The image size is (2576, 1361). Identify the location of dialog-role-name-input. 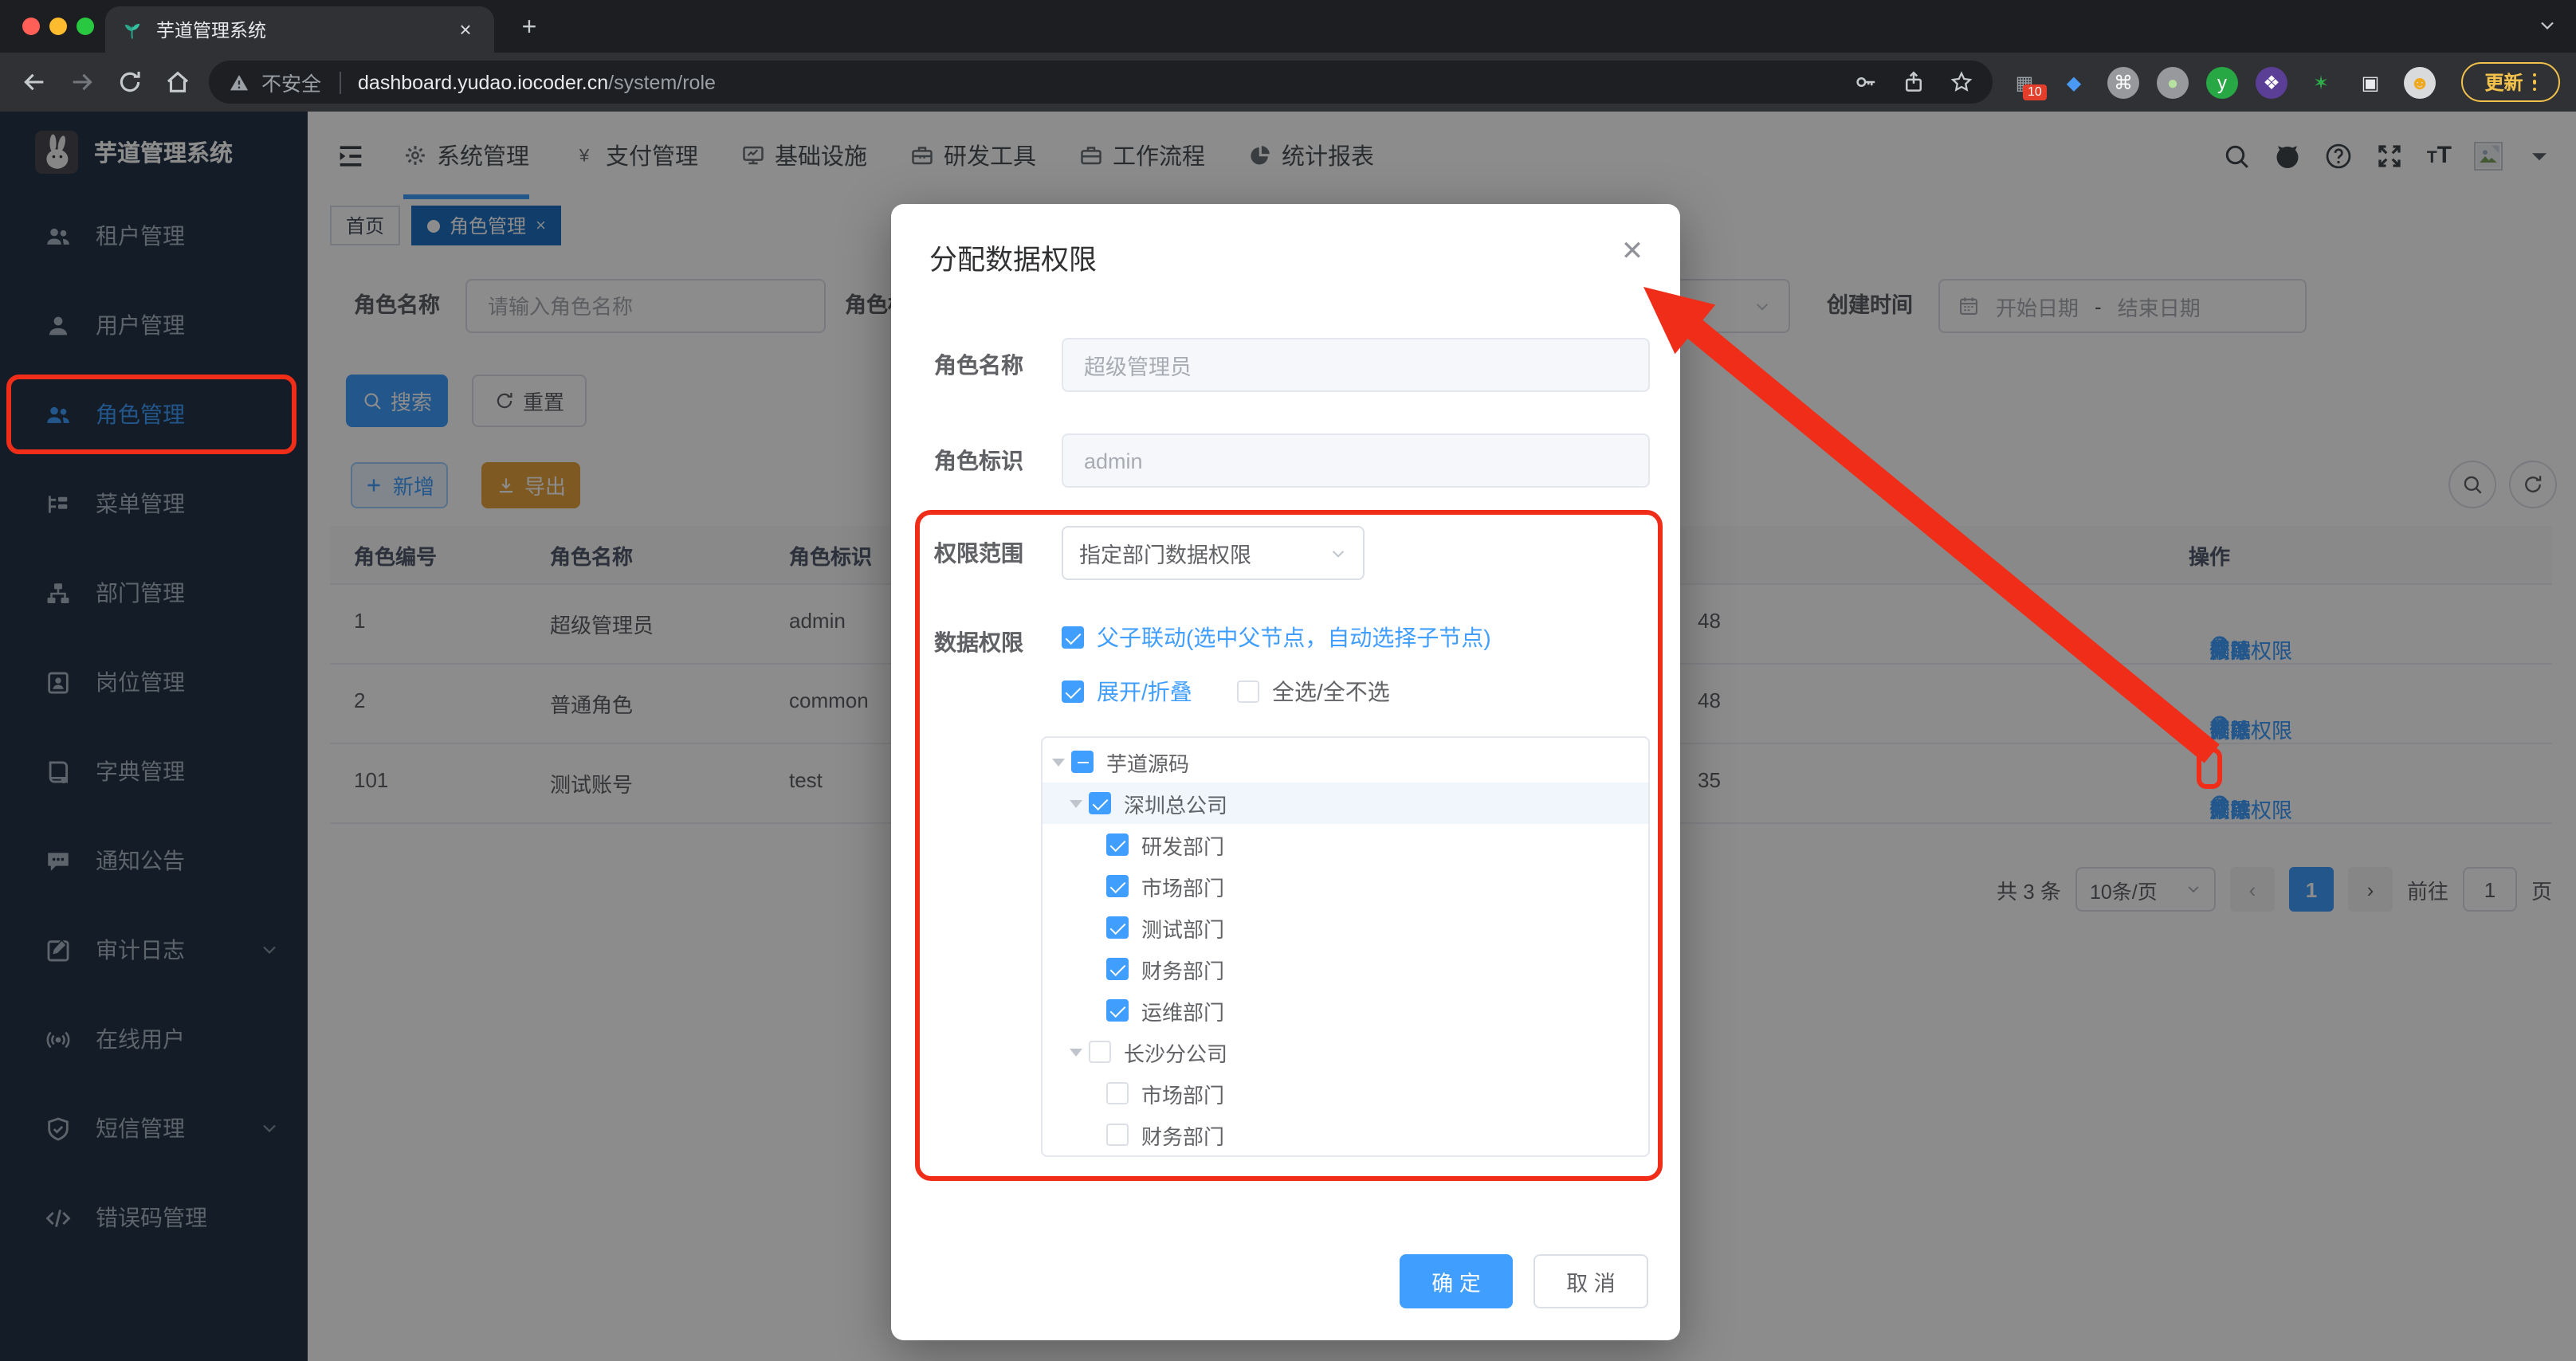
(1356, 365).